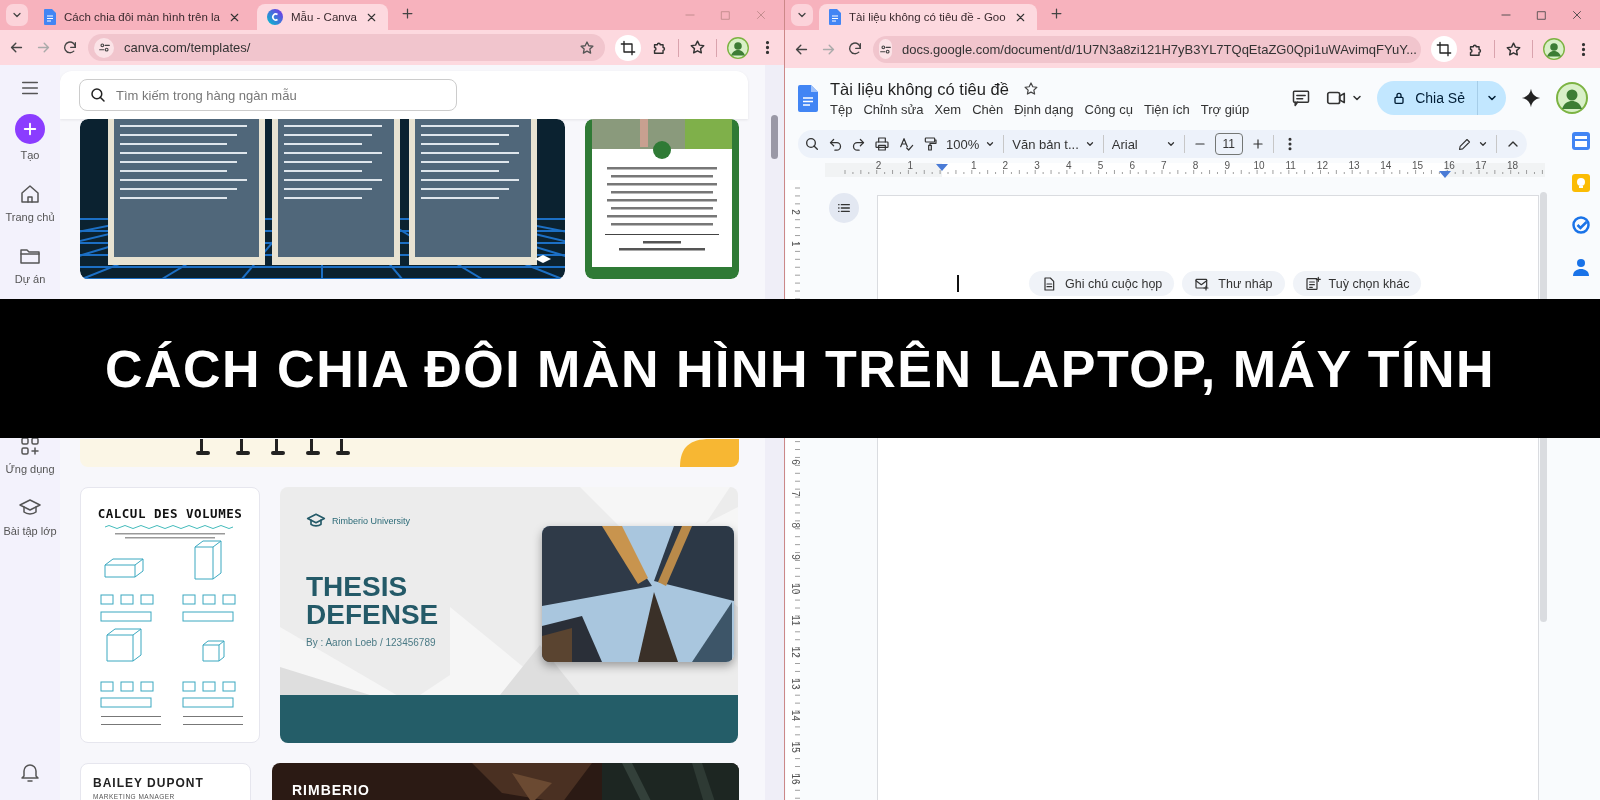 This screenshot has height=800, width=1600. I want to click on worksheet-title: CALCUL DES VOLUMES, so click(170, 513).